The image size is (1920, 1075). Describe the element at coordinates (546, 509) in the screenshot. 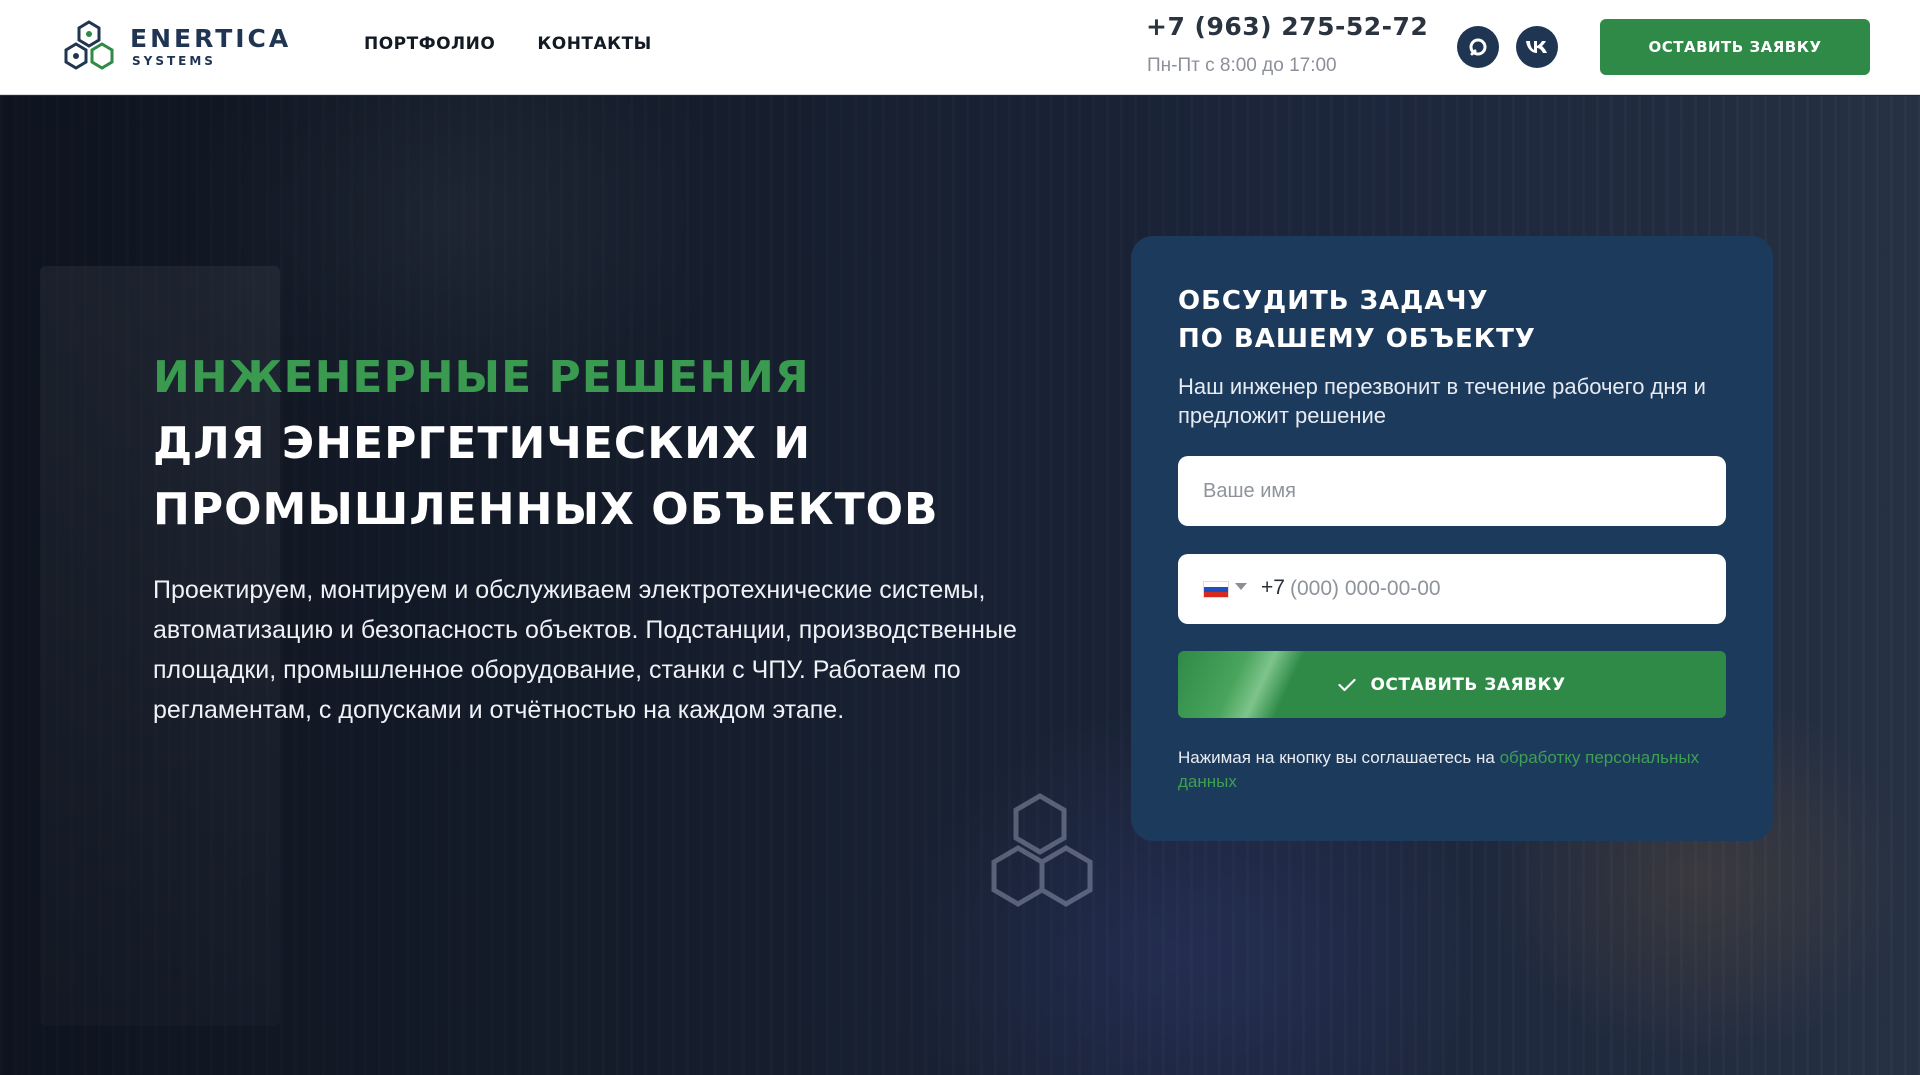

I see `hero-title-line-3: ПРОМЫШЛЕННЫХ ОБЪЕКТОВ` at that location.